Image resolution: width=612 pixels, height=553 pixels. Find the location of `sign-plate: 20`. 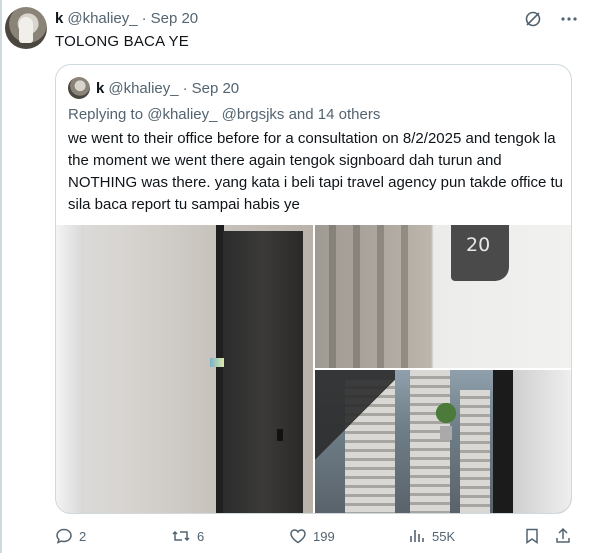

sign-plate: 20 is located at coordinates (480, 253).